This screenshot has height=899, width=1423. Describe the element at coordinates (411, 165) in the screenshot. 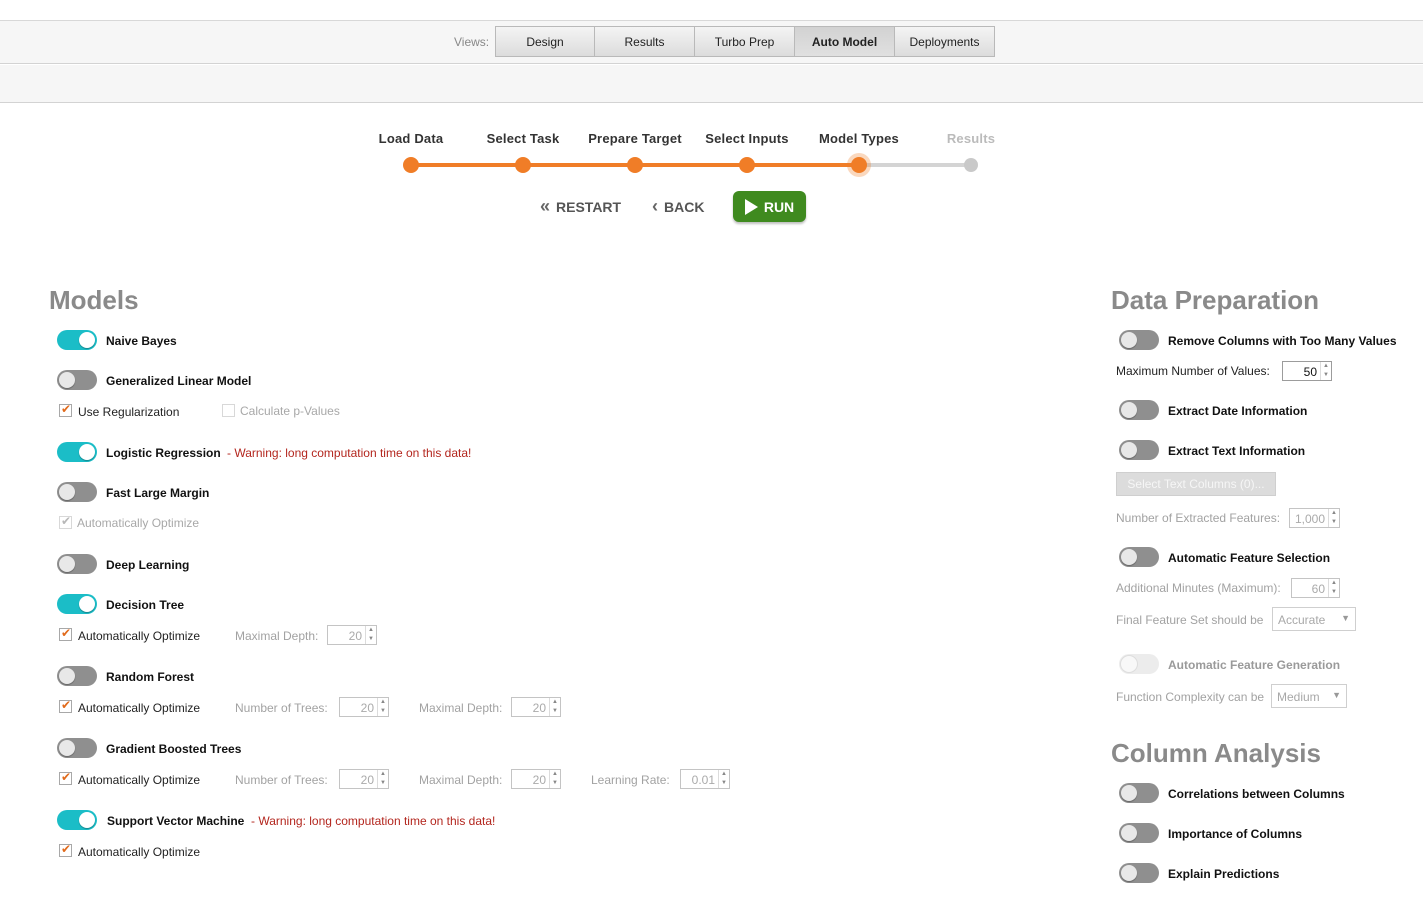

I see `step-dot-load-data` at that location.